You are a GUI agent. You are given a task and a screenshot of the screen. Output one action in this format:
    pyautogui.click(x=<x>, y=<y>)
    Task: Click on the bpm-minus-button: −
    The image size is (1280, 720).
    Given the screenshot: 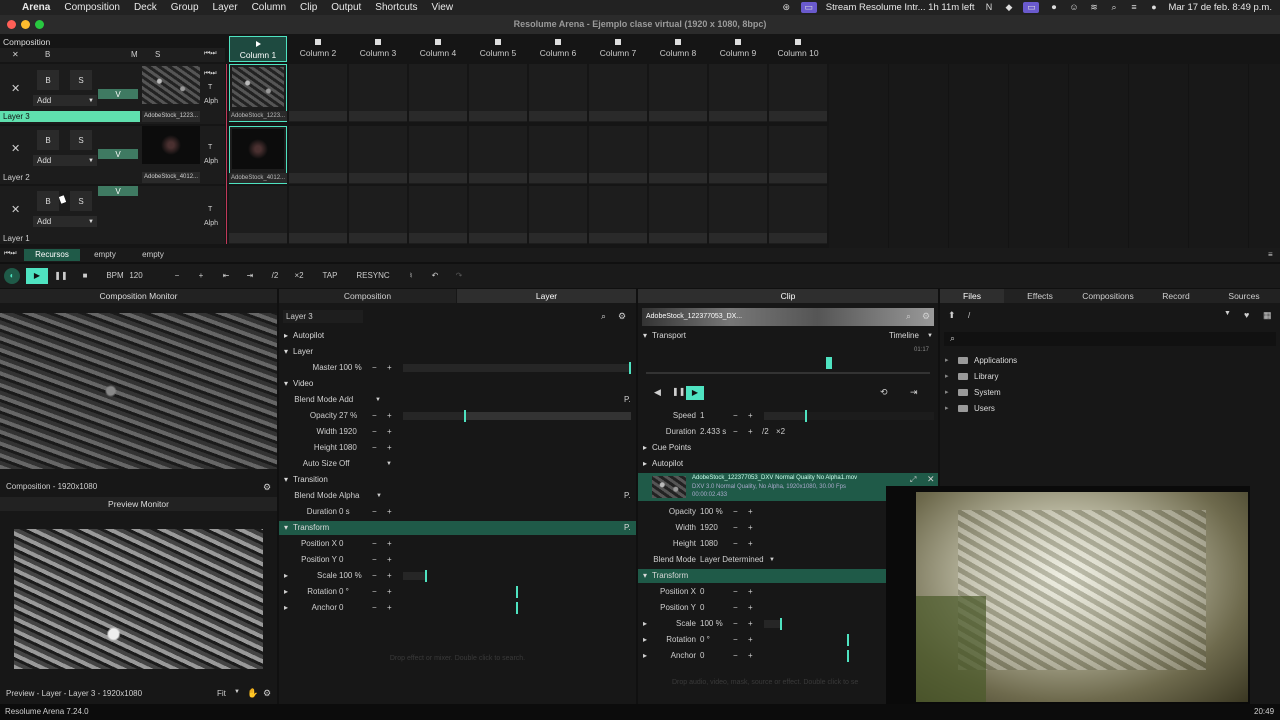 What is the action you would take?
    pyautogui.click(x=177, y=276)
    